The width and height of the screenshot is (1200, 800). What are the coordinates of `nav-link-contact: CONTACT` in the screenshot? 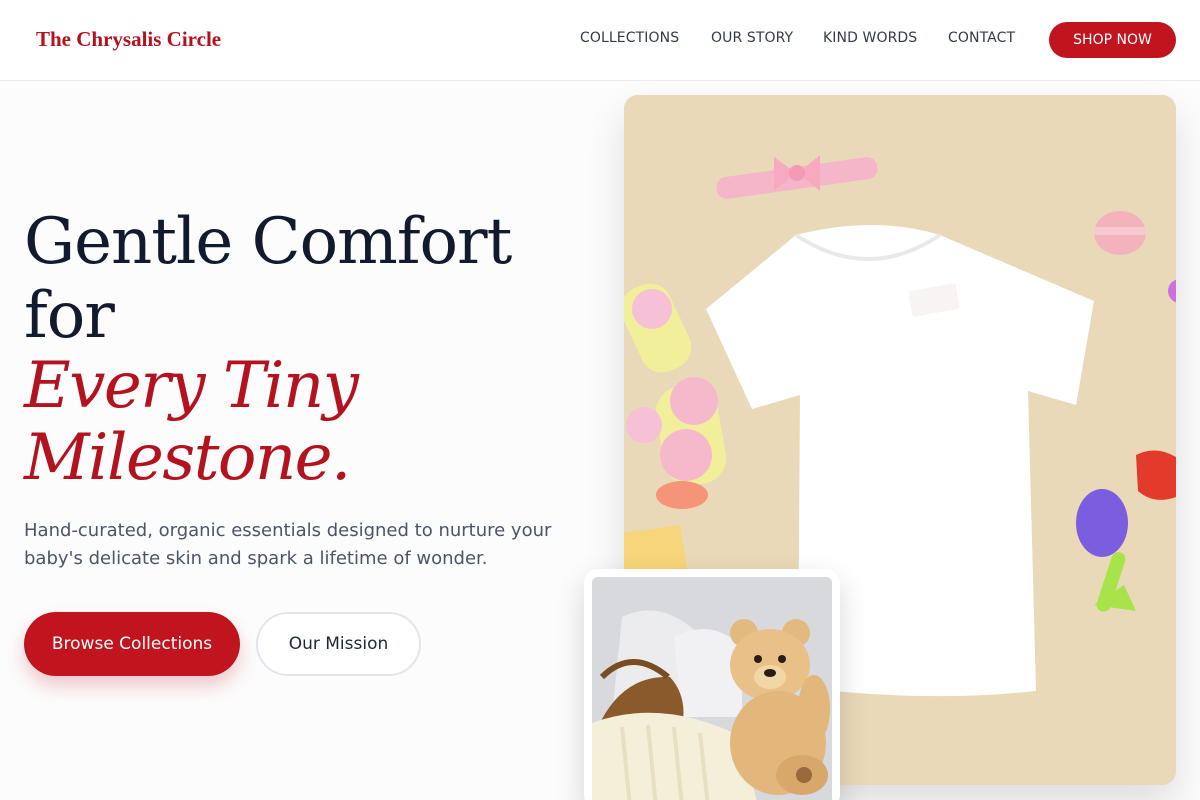 It's located at (981, 40).